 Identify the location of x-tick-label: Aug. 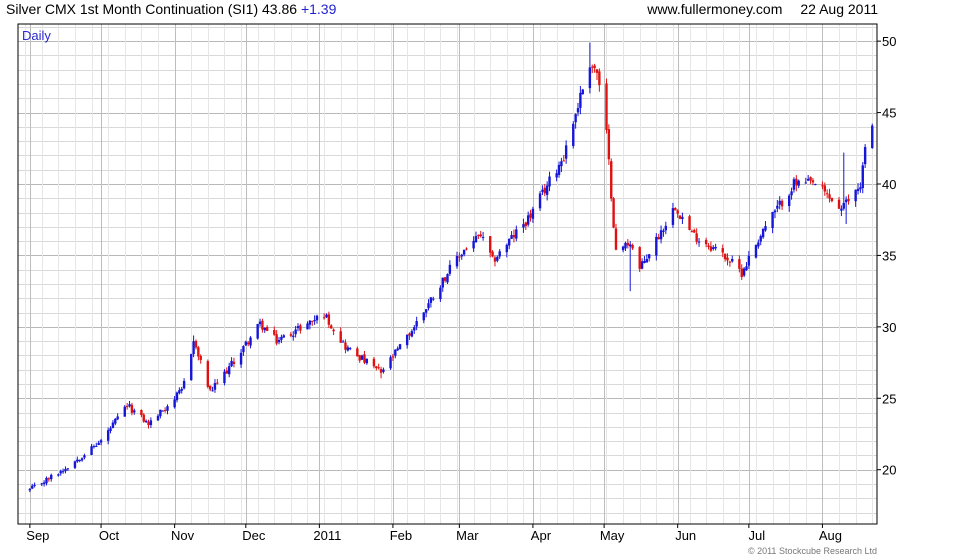
(830, 535).